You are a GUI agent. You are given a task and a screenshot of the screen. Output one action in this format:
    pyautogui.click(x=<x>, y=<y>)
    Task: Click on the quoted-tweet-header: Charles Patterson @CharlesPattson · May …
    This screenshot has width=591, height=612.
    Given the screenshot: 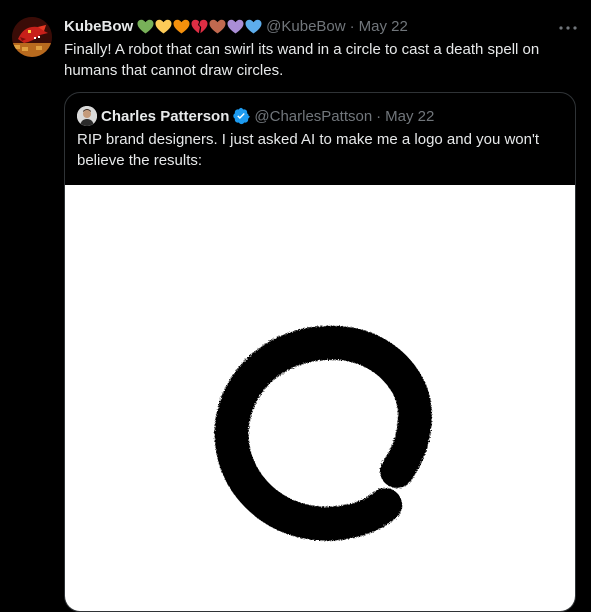 What is the action you would take?
    pyautogui.click(x=255, y=116)
    